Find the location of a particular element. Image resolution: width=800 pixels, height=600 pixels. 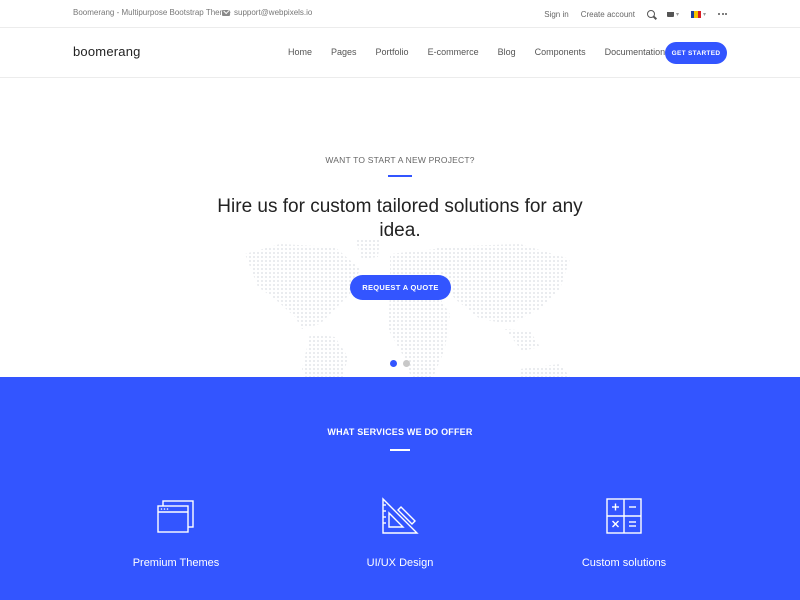

create-account-link: Create account is located at coordinates (608, 14).